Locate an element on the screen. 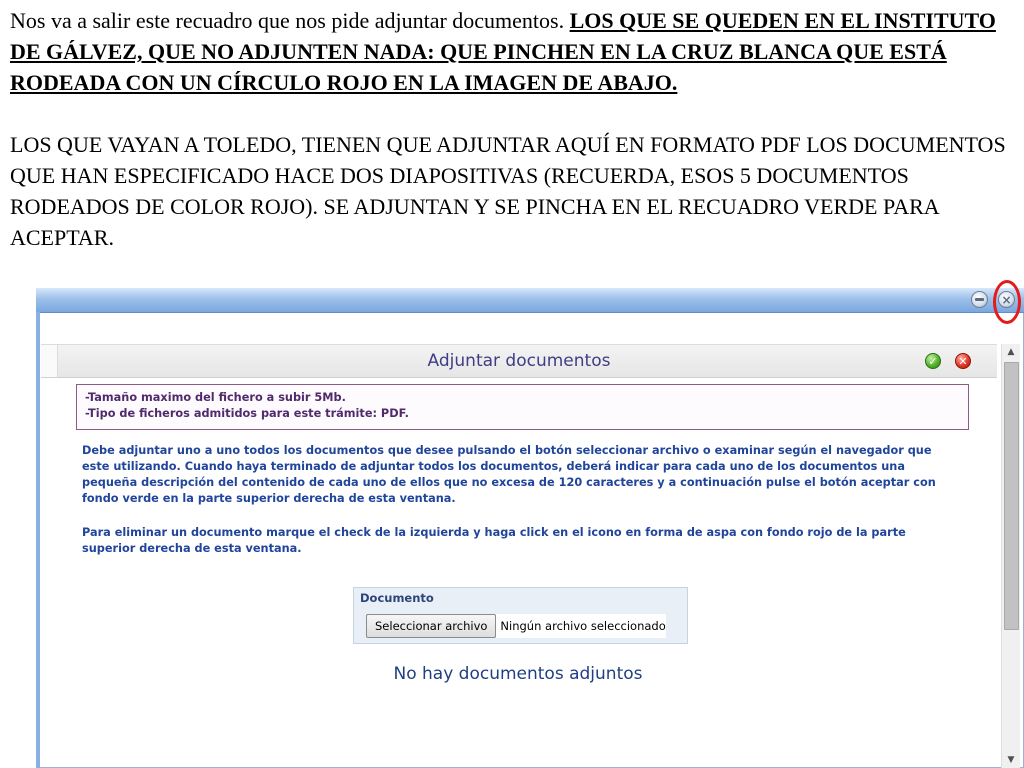 This screenshot has width=1024, height=768. empty-documents-message: No hay documentos adjuntos is located at coordinates (518, 674).